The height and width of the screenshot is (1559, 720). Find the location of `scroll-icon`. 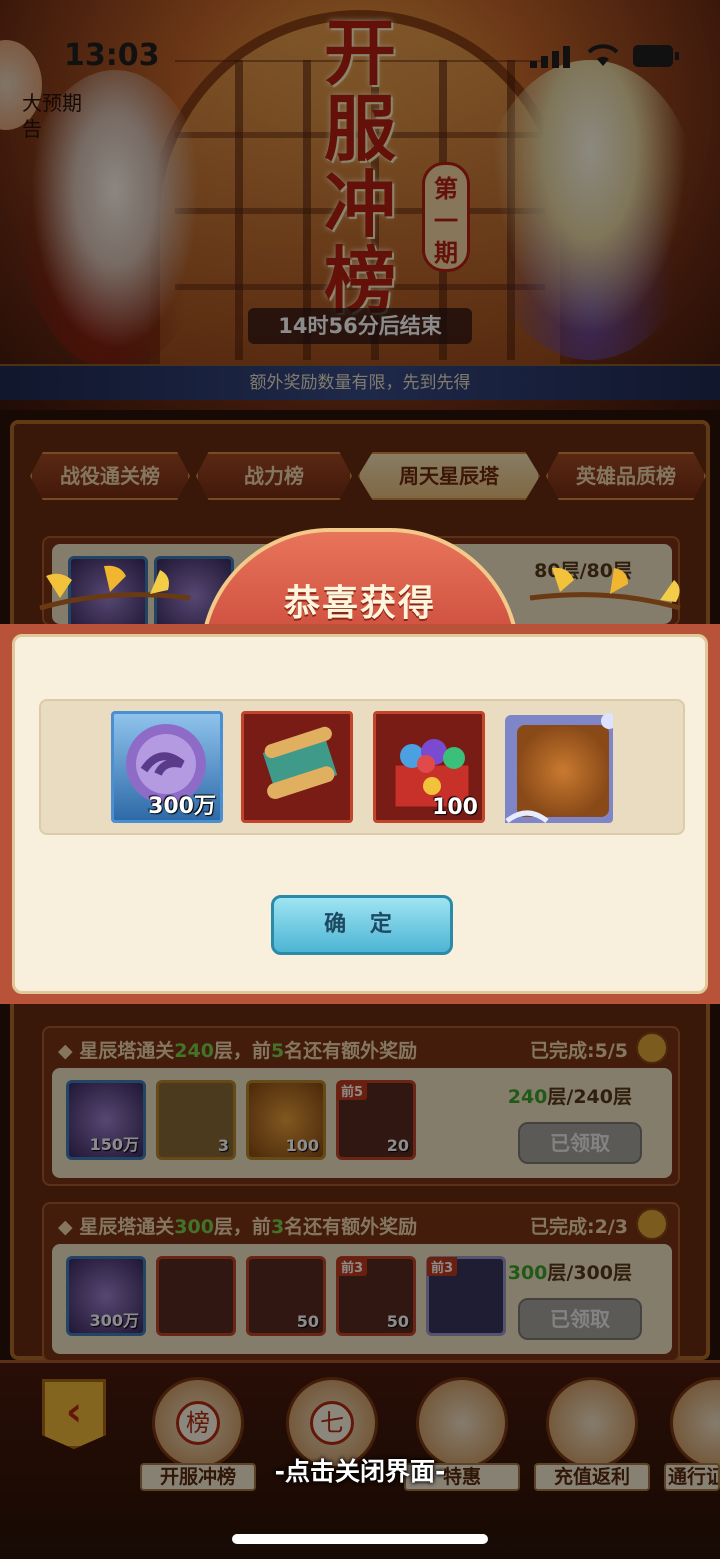

scroll-icon is located at coordinates (297, 767).